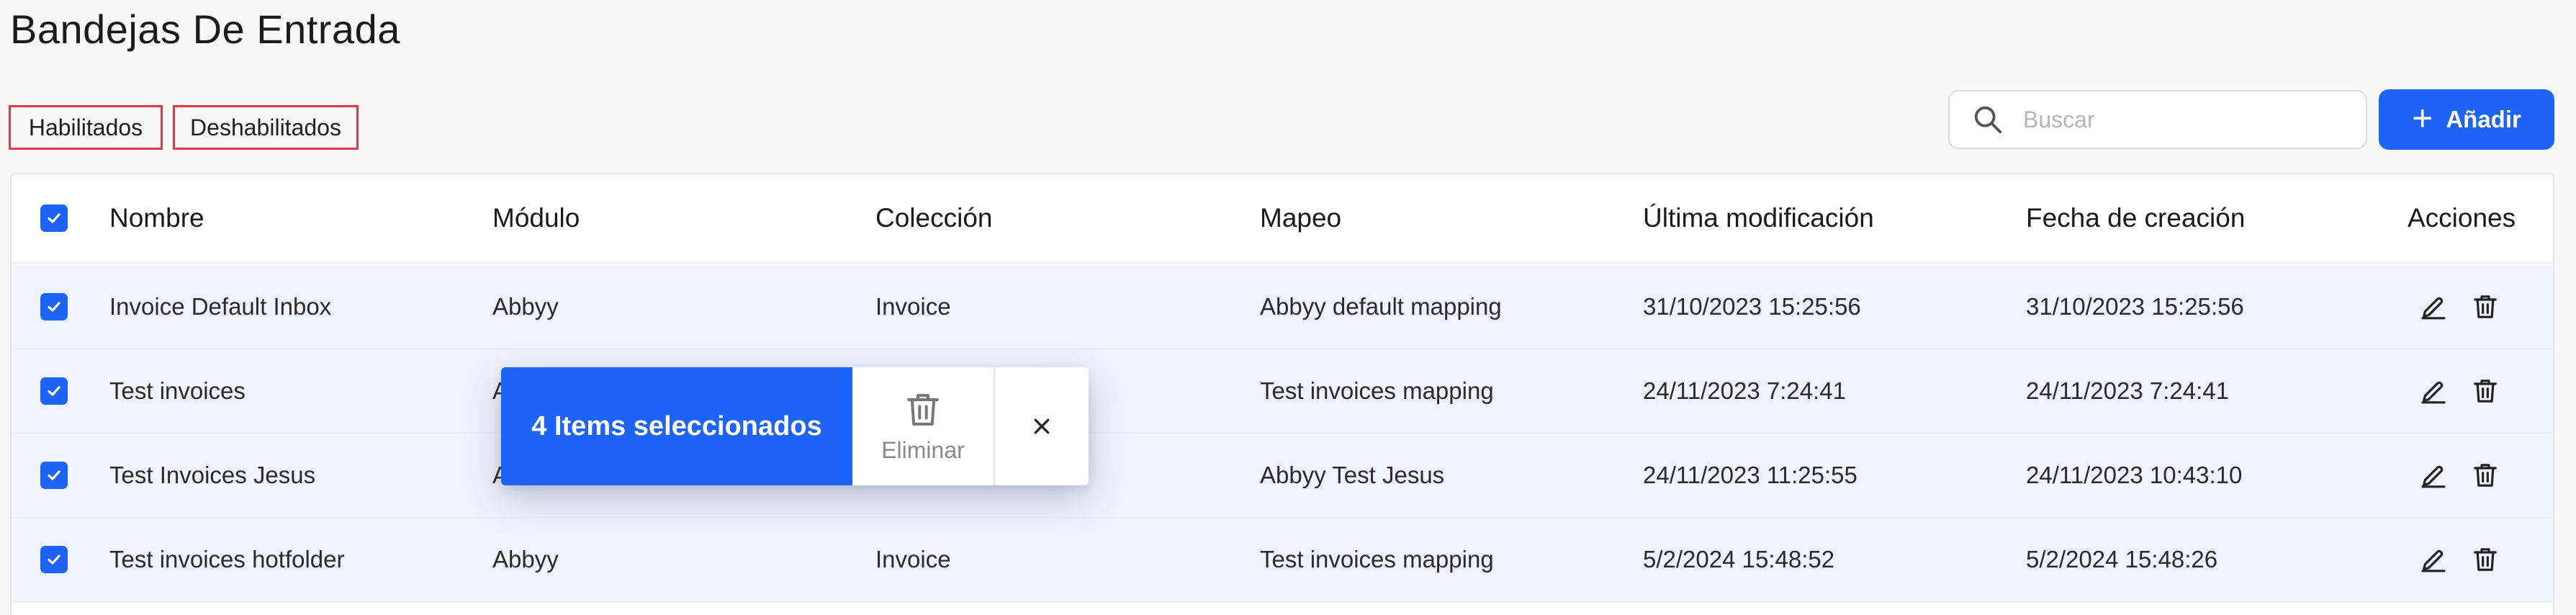 This screenshot has height=615, width=2576. What do you see at coordinates (2122, 560) in the screenshot?
I see `cell-fecha-creacion: 5/2/2024 15:48:26` at bounding box center [2122, 560].